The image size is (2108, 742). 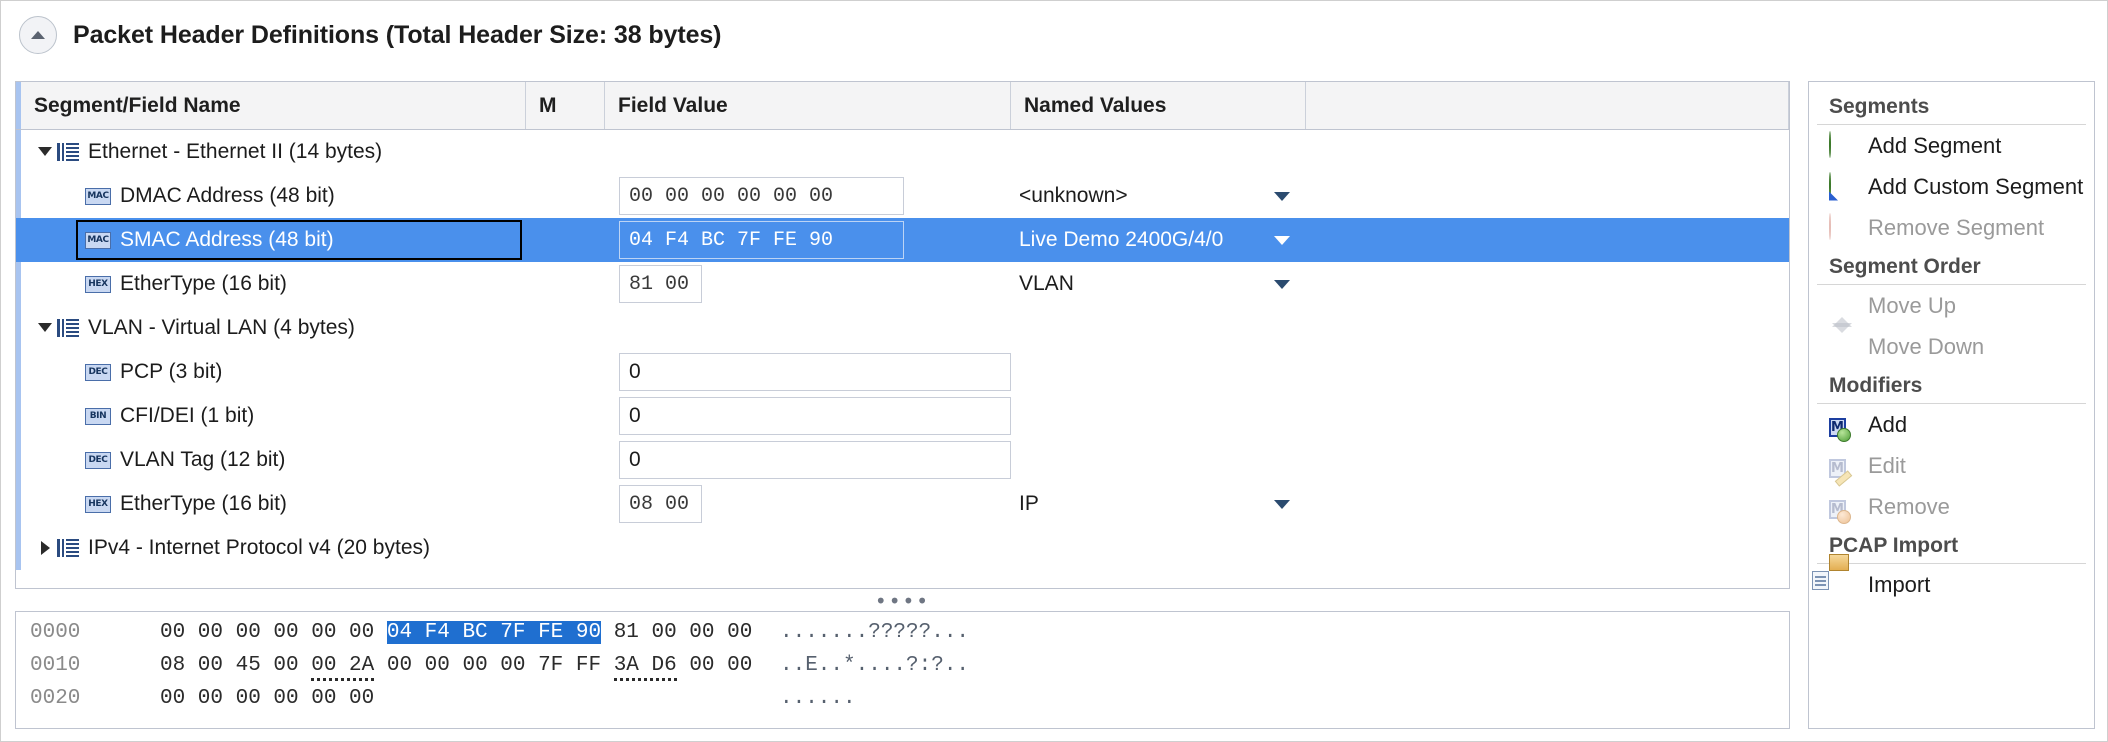 What do you see at coordinates (55, 698) in the screenshot?
I see `hex-offset: 0020` at bounding box center [55, 698].